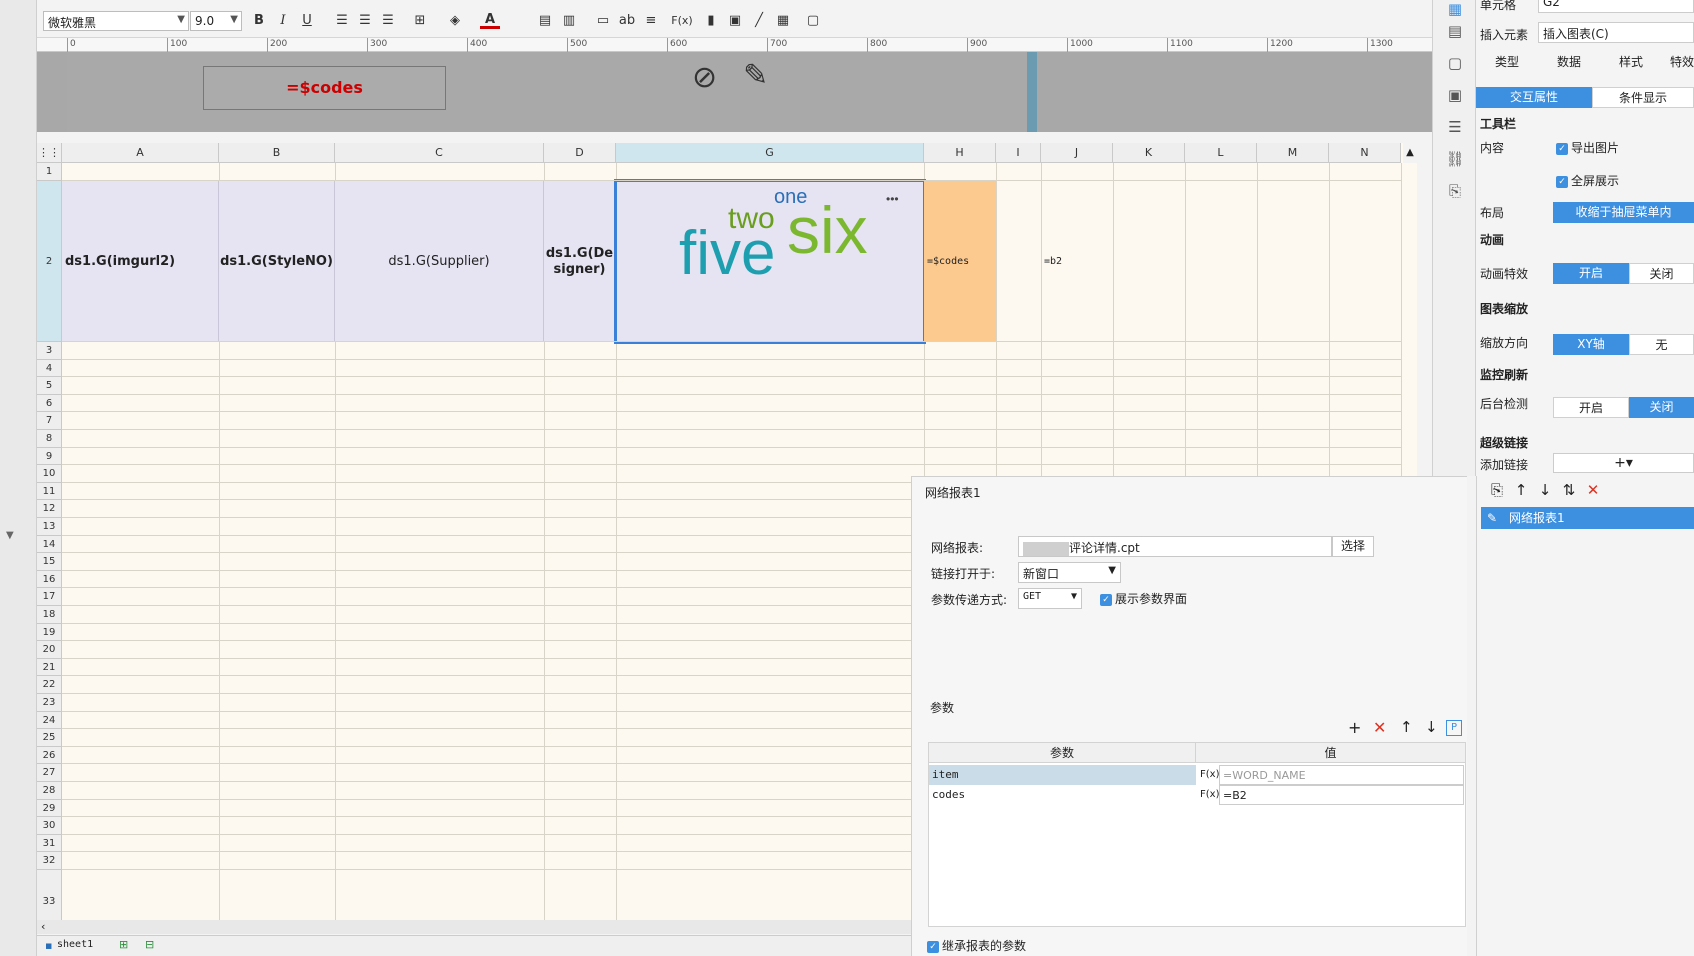  Describe the element at coordinates (1365, 153) in the screenshot. I see `column-header-n: N` at that location.